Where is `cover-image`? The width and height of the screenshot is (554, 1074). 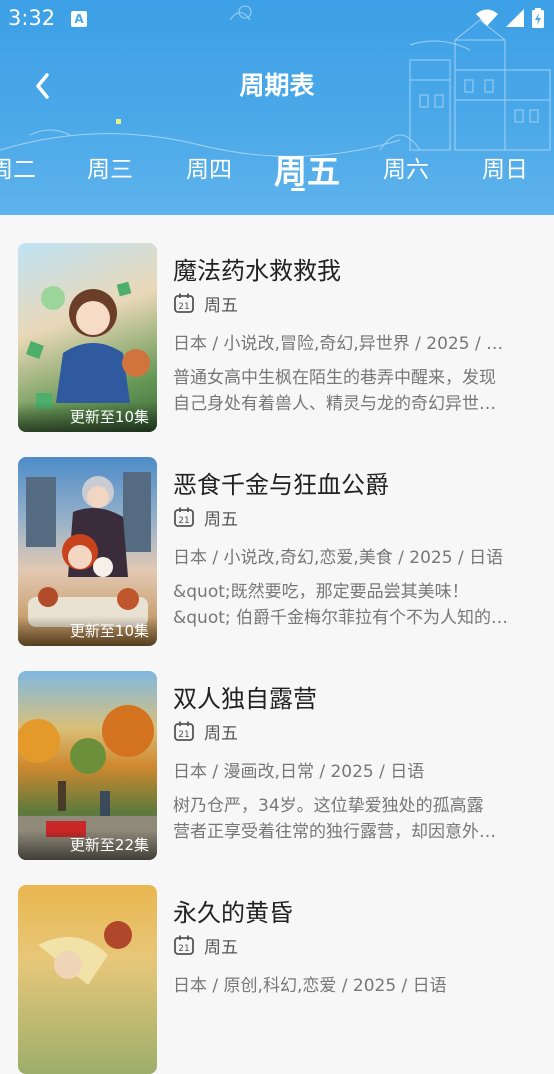
cover-image is located at coordinates (87, 979).